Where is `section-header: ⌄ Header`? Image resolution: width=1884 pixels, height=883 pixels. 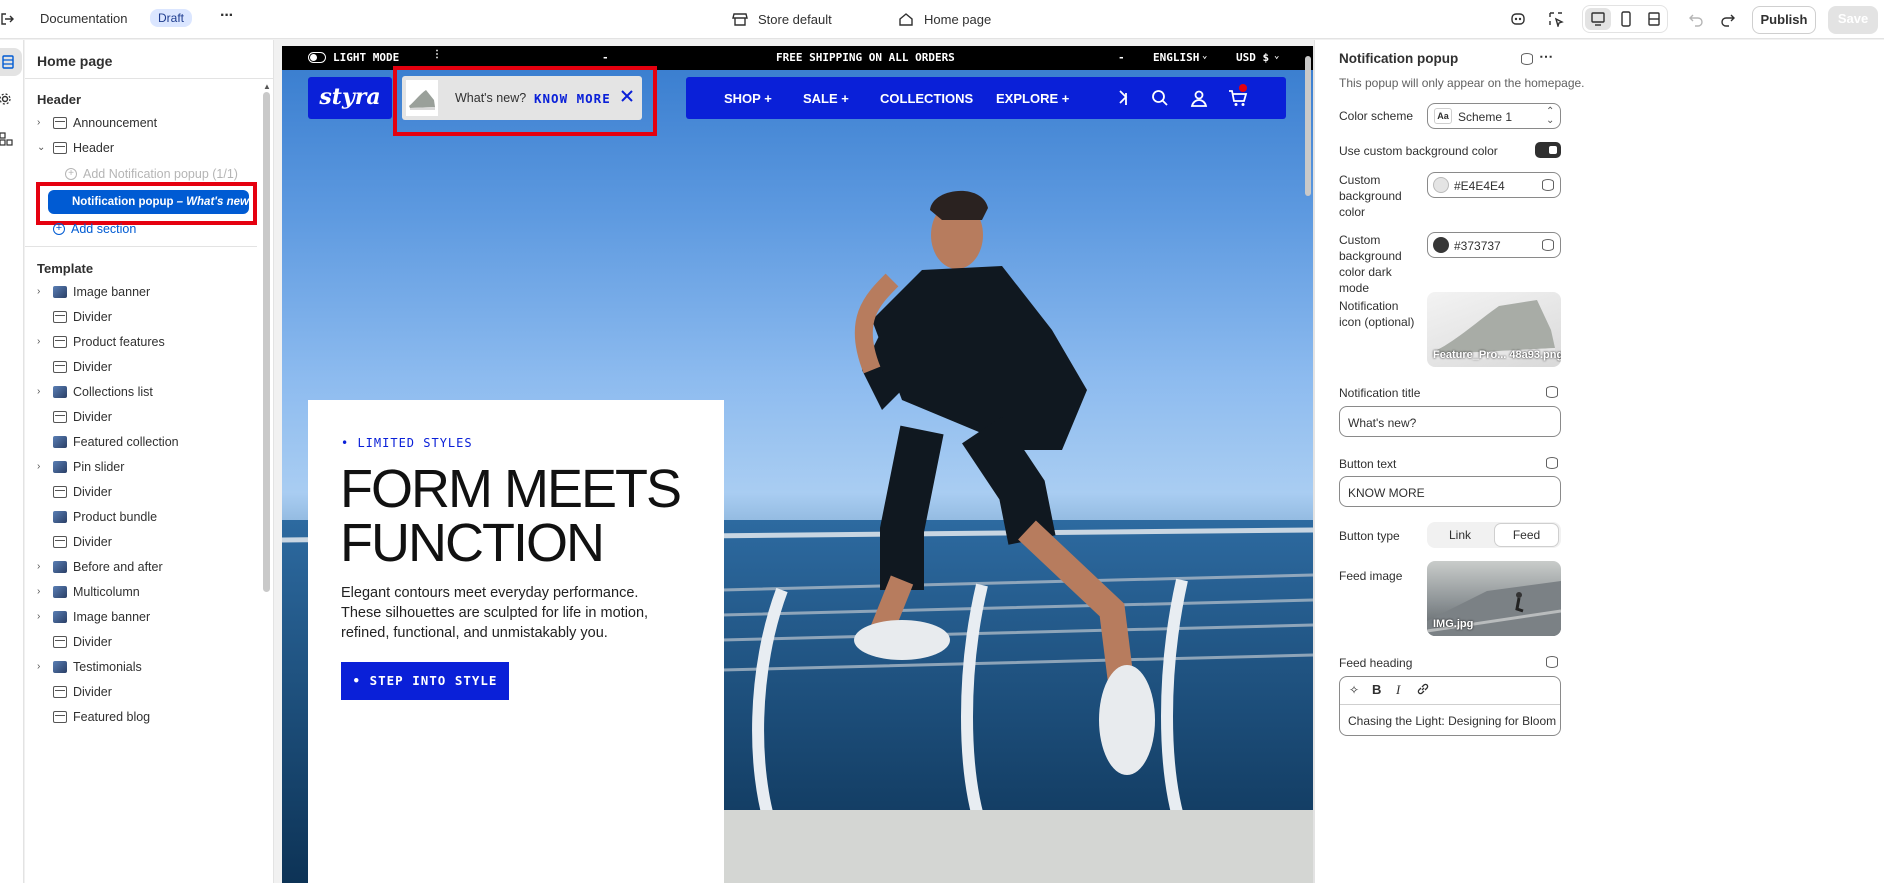
section-header: ⌄ Header is located at coordinates (141, 147).